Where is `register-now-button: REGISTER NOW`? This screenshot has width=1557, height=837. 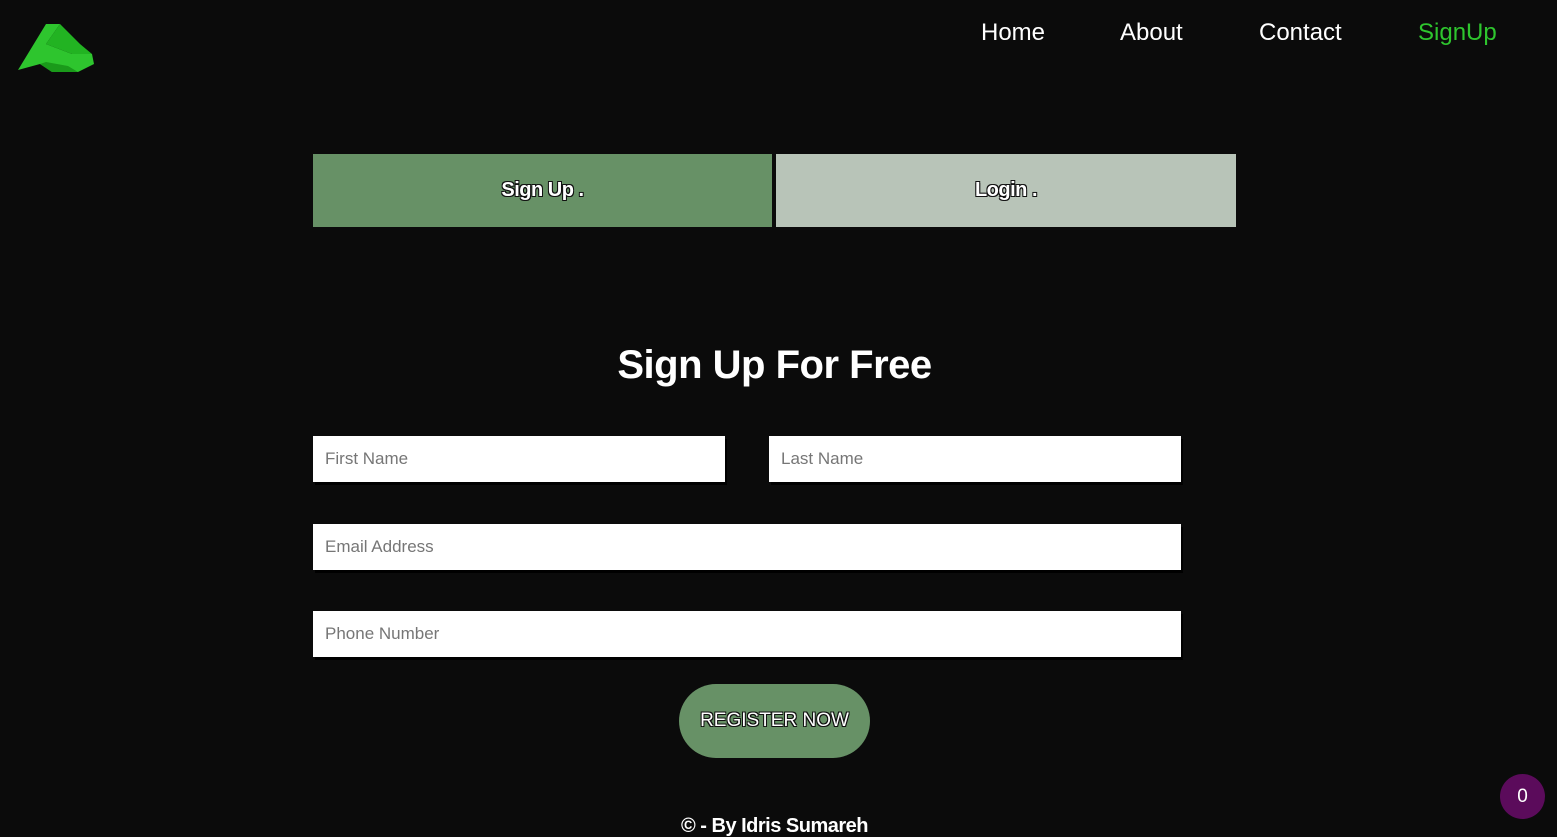 register-now-button: REGISTER NOW is located at coordinates (774, 721).